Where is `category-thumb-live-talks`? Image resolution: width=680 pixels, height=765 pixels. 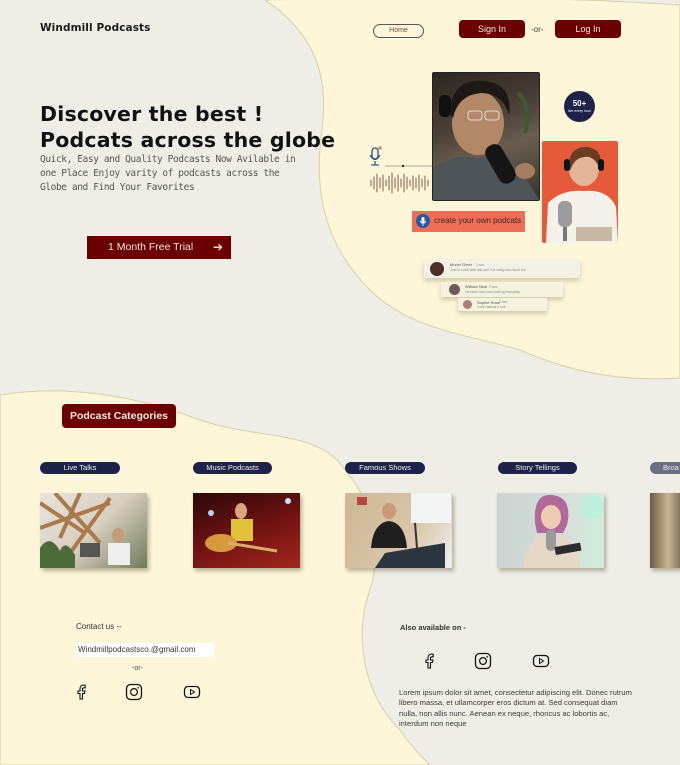
category-thumb-live-talks is located at coordinates (92, 529).